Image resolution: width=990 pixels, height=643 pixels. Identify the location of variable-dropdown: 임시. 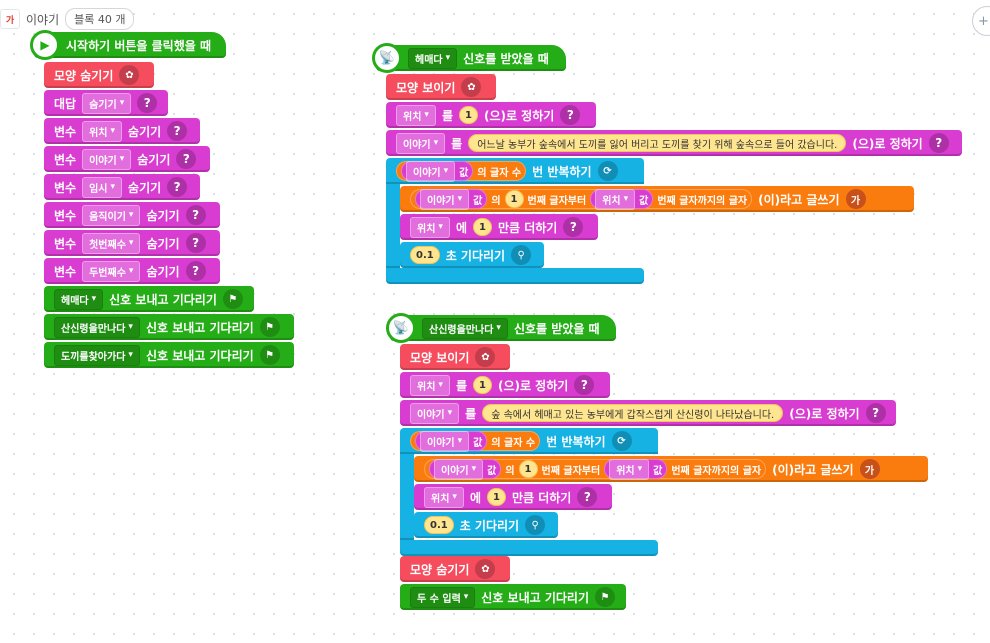
(102, 187).